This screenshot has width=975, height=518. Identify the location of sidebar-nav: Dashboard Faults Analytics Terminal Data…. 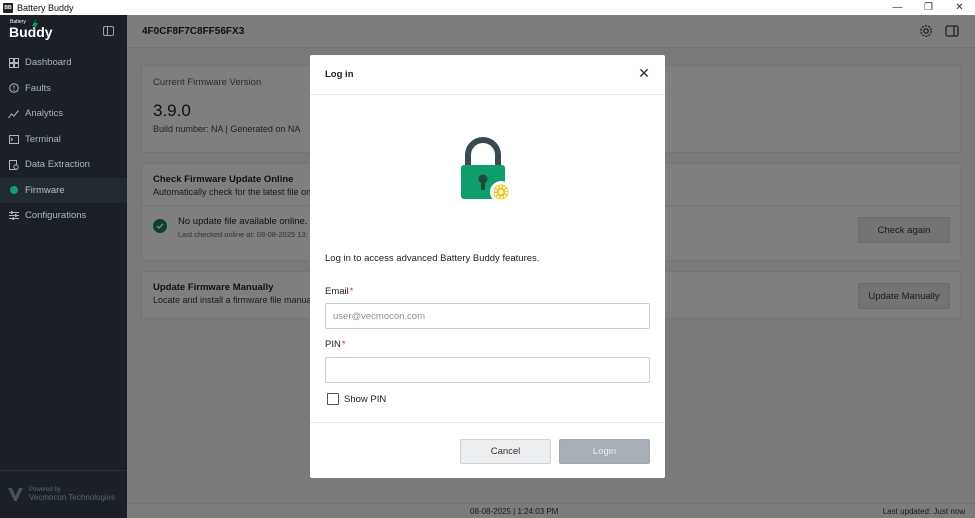
(63, 139).